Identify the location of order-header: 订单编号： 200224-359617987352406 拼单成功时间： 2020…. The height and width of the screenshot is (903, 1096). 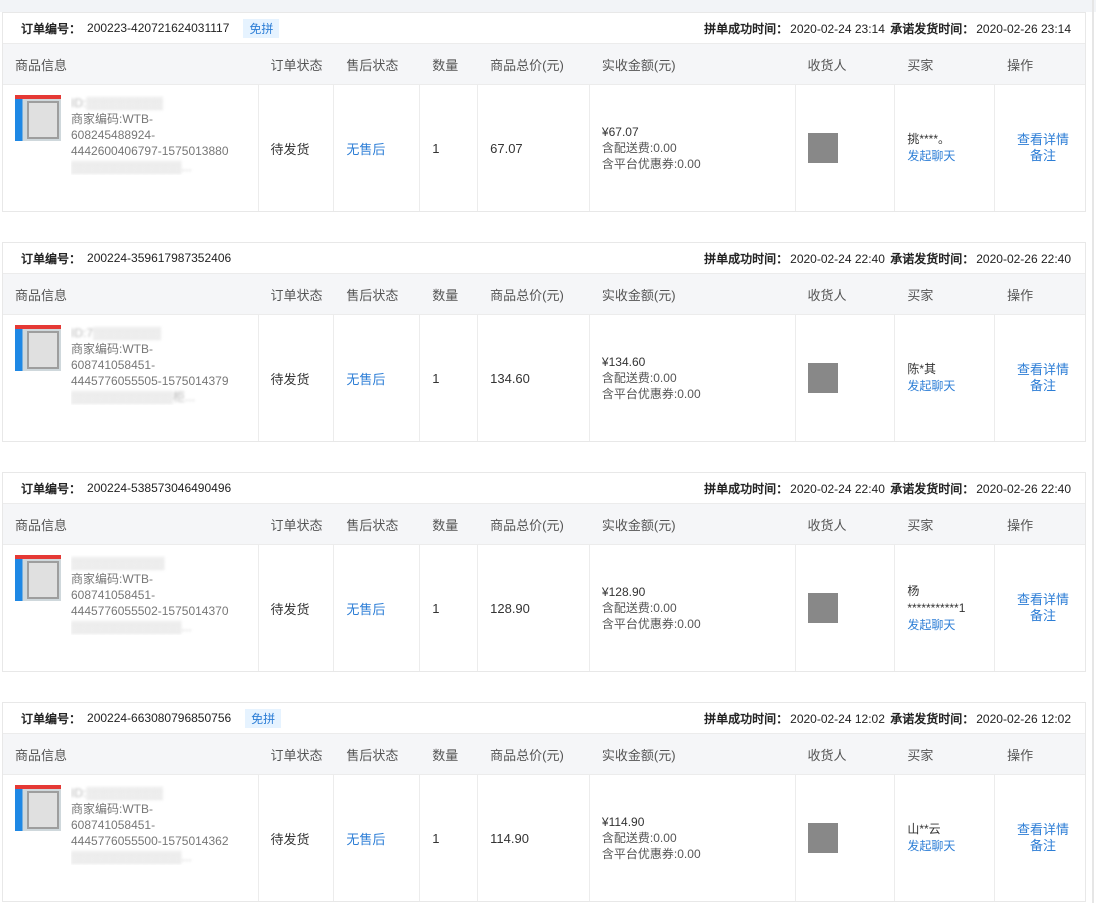
(544, 258).